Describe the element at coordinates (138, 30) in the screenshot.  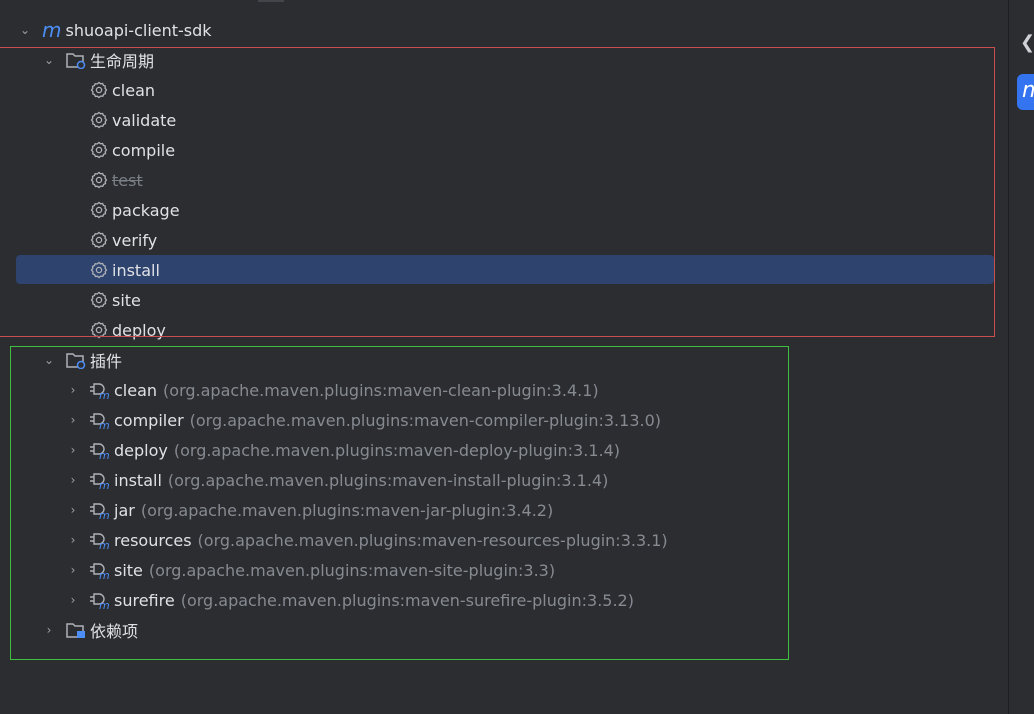
I see `project-name: shuoapi-client-sdk` at that location.